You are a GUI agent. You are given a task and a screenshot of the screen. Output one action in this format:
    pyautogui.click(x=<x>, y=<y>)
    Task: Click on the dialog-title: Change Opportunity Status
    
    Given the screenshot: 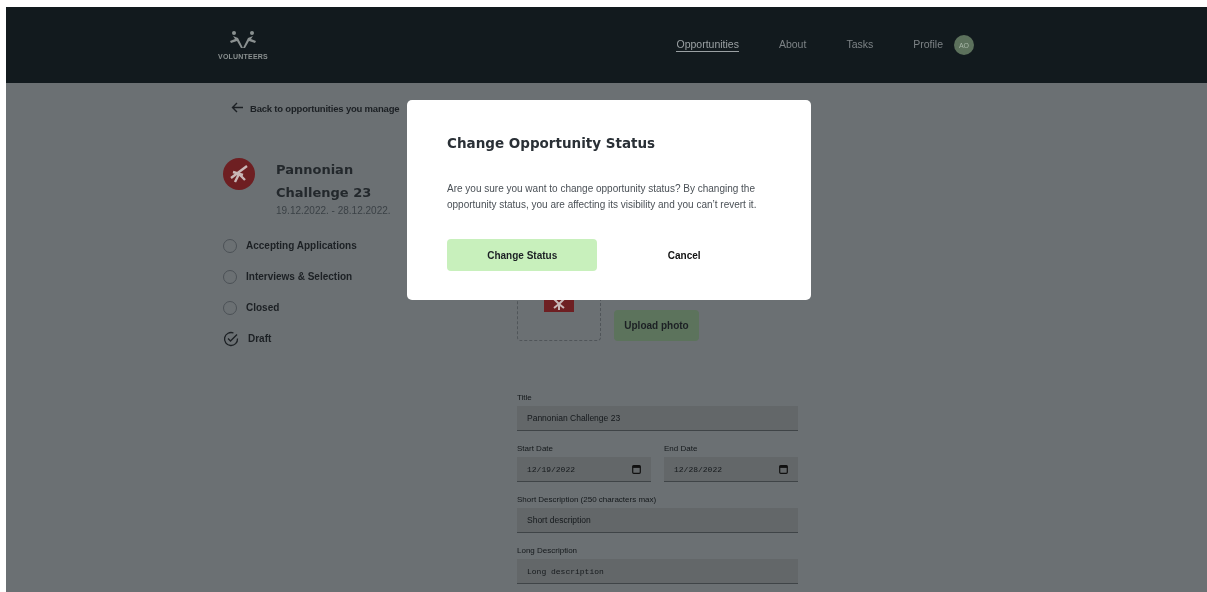 What is the action you would take?
    pyautogui.click(x=552, y=143)
    